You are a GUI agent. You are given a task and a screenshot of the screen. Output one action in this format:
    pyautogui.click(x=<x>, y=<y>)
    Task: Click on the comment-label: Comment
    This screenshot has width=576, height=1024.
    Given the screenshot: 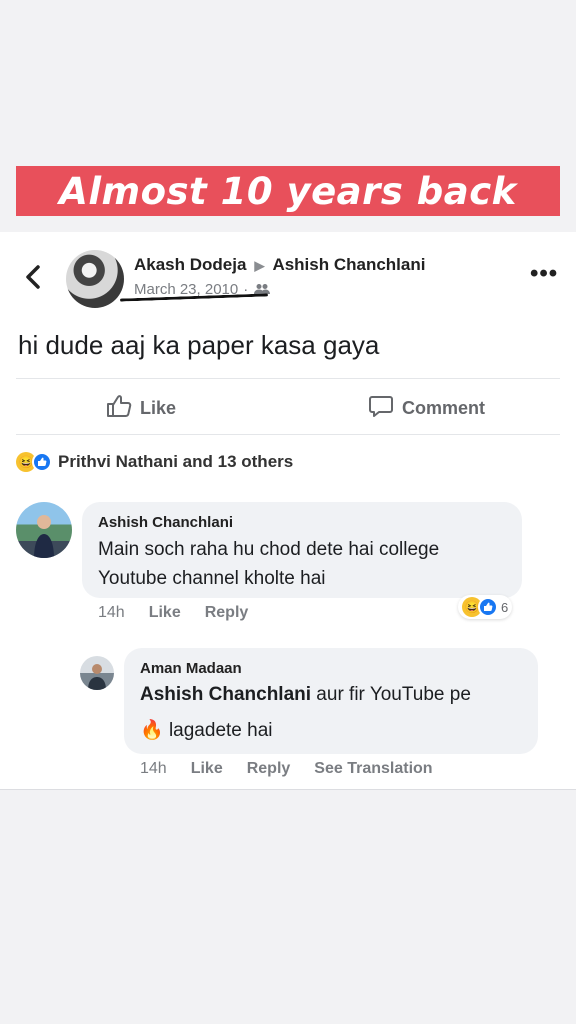 What is the action you would take?
    pyautogui.click(x=444, y=408)
    